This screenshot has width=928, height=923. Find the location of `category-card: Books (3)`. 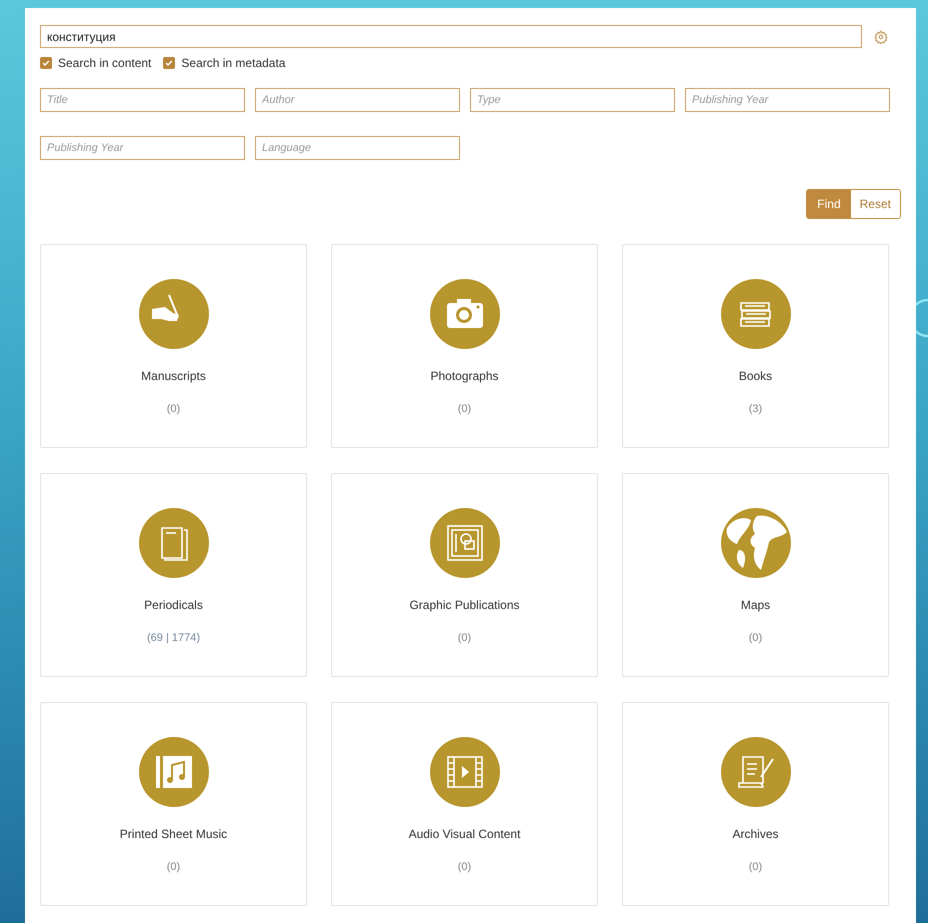

category-card: Books (3) is located at coordinates (755, 346).